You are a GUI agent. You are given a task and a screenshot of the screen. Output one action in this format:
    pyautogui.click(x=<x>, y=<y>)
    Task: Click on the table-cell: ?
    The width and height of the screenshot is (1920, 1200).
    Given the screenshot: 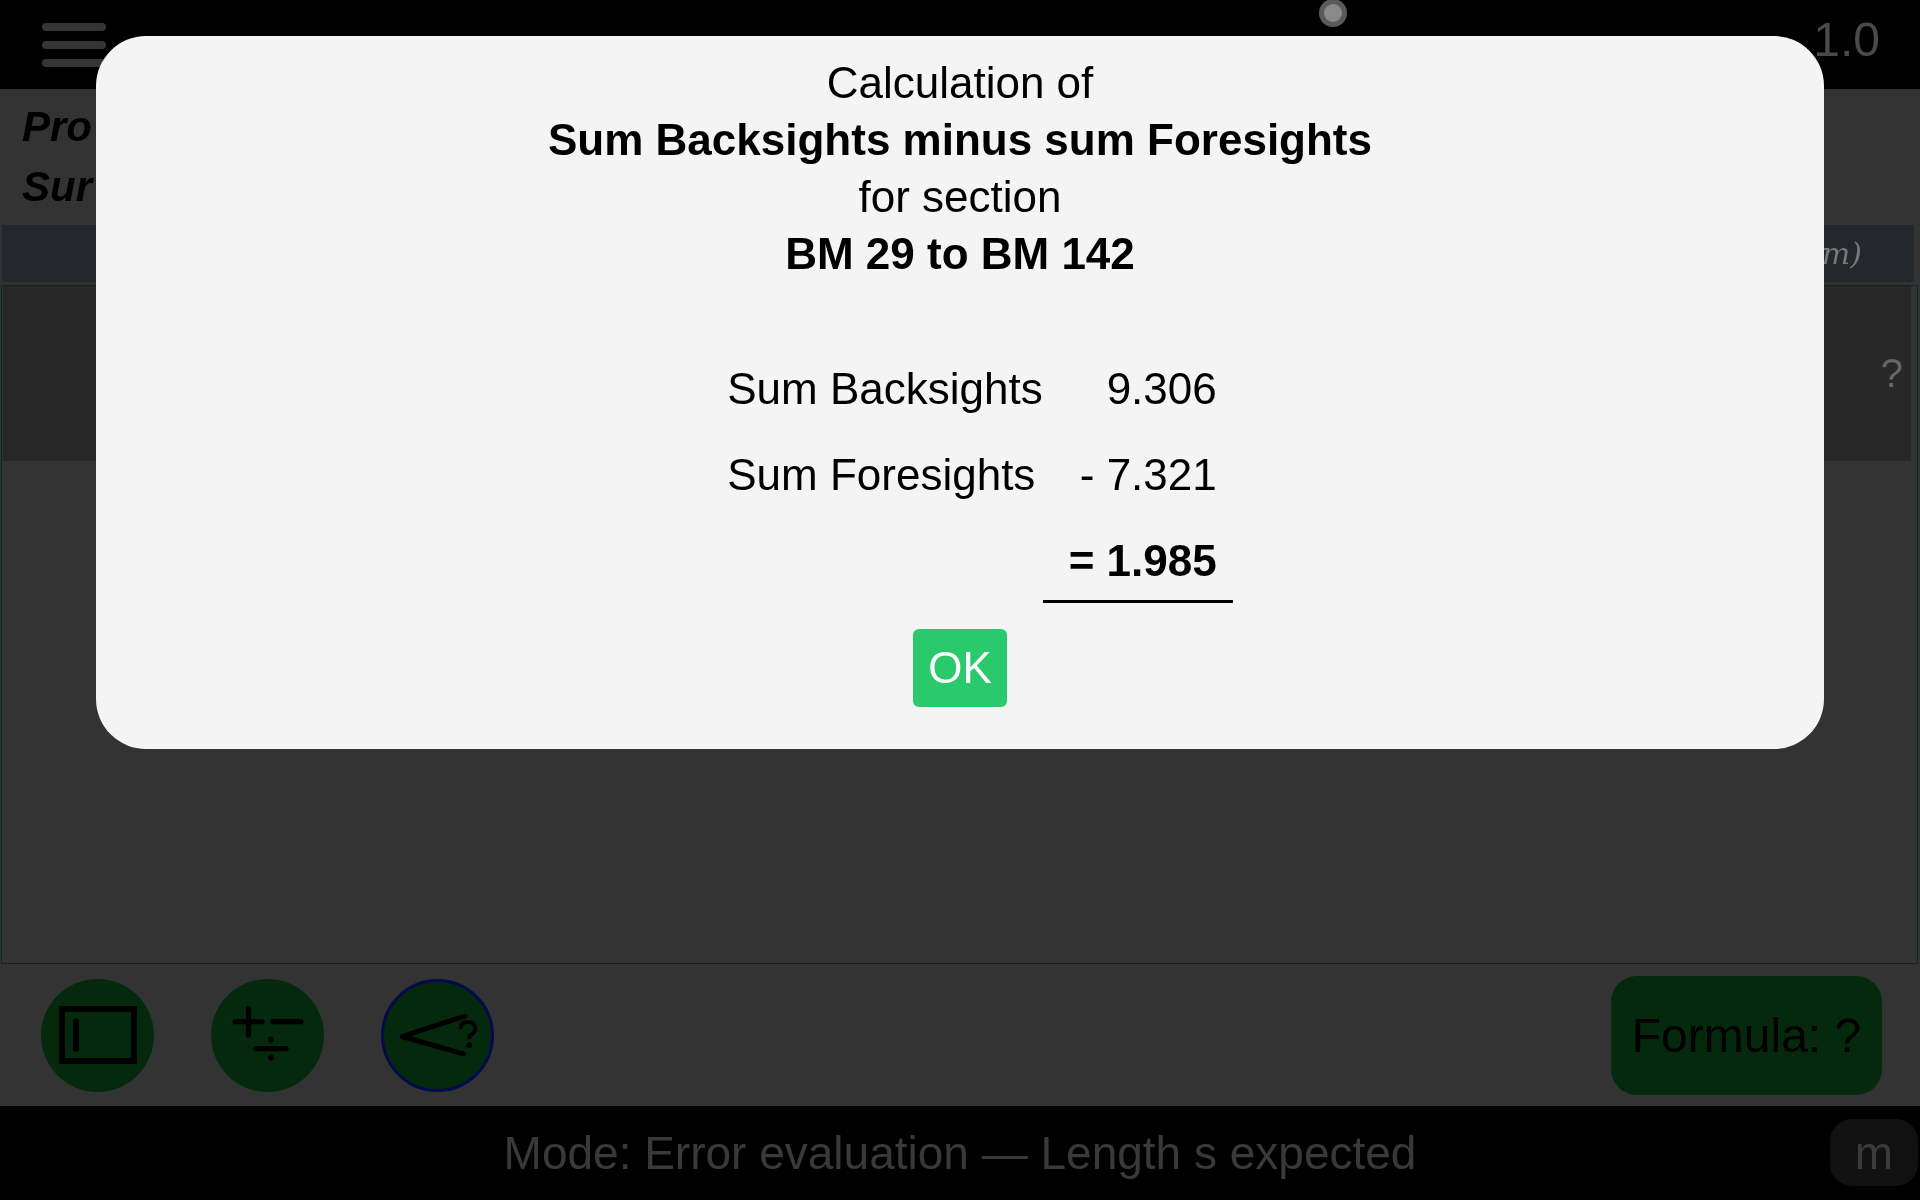 What is the action you would take?
    pyautogui.click(x=1891, y=373)
    